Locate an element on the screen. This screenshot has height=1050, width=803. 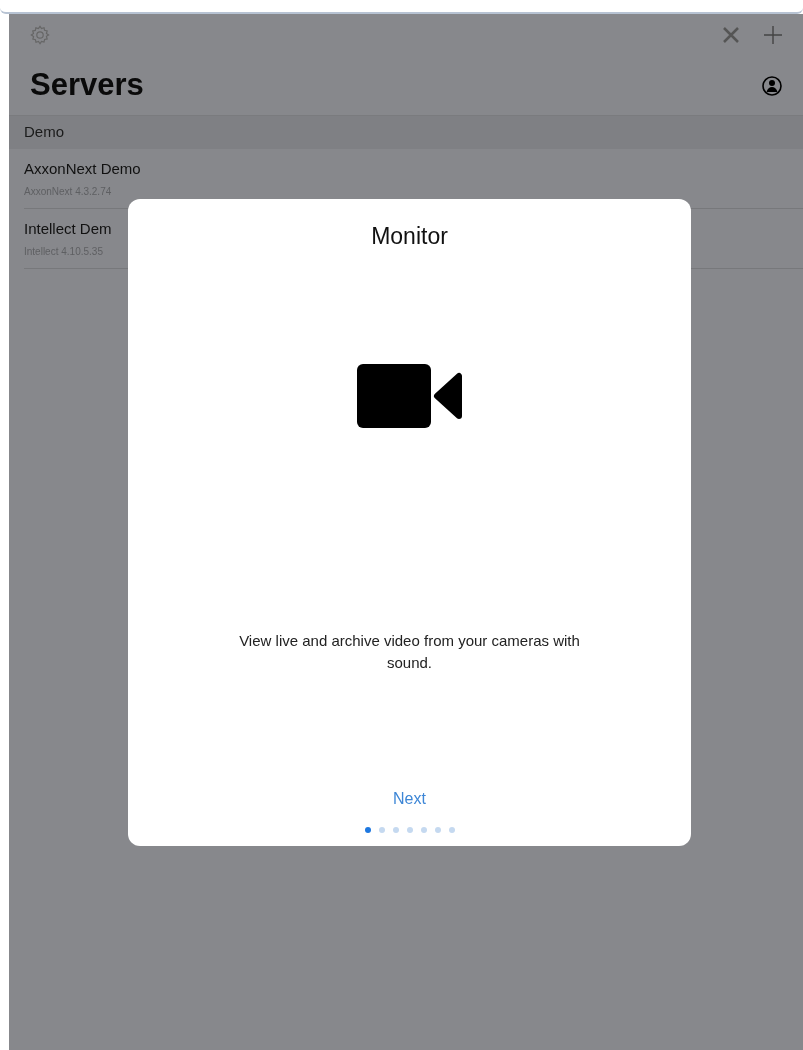
server-name: Intellect Dem is located at coordinates (68, 229).